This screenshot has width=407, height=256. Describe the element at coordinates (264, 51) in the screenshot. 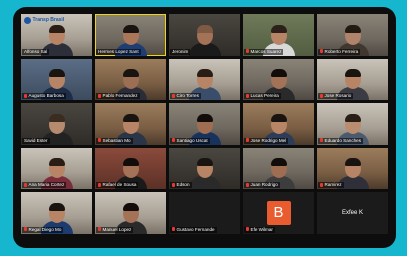

I see `participant-name: Marcos Suarez` at that location.